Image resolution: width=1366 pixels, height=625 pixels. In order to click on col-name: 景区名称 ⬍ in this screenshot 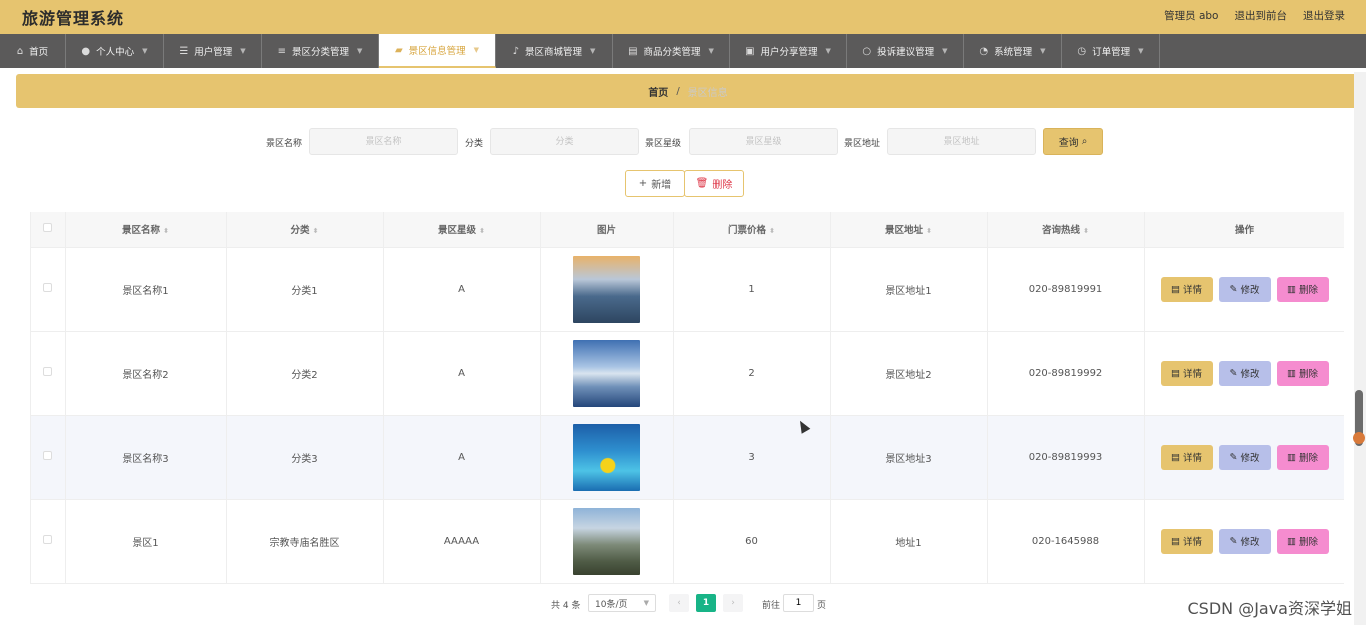, I will do `click(146, 230)`.